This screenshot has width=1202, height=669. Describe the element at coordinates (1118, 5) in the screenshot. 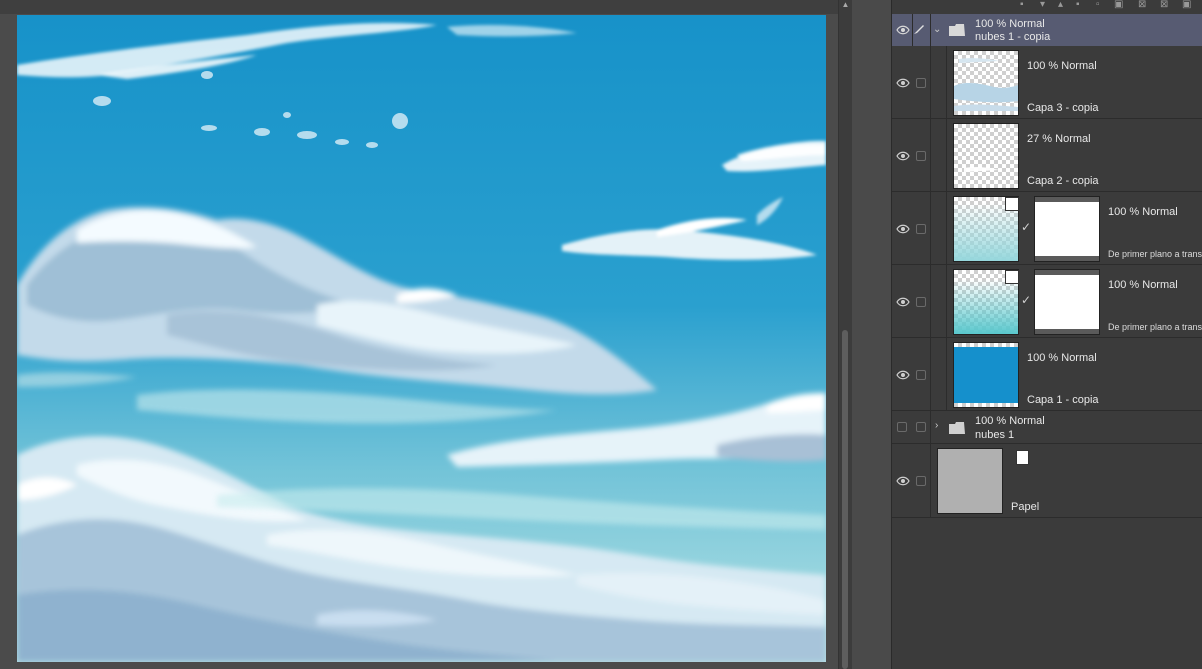

I see `mask-tool-icon: ▣` at that location.